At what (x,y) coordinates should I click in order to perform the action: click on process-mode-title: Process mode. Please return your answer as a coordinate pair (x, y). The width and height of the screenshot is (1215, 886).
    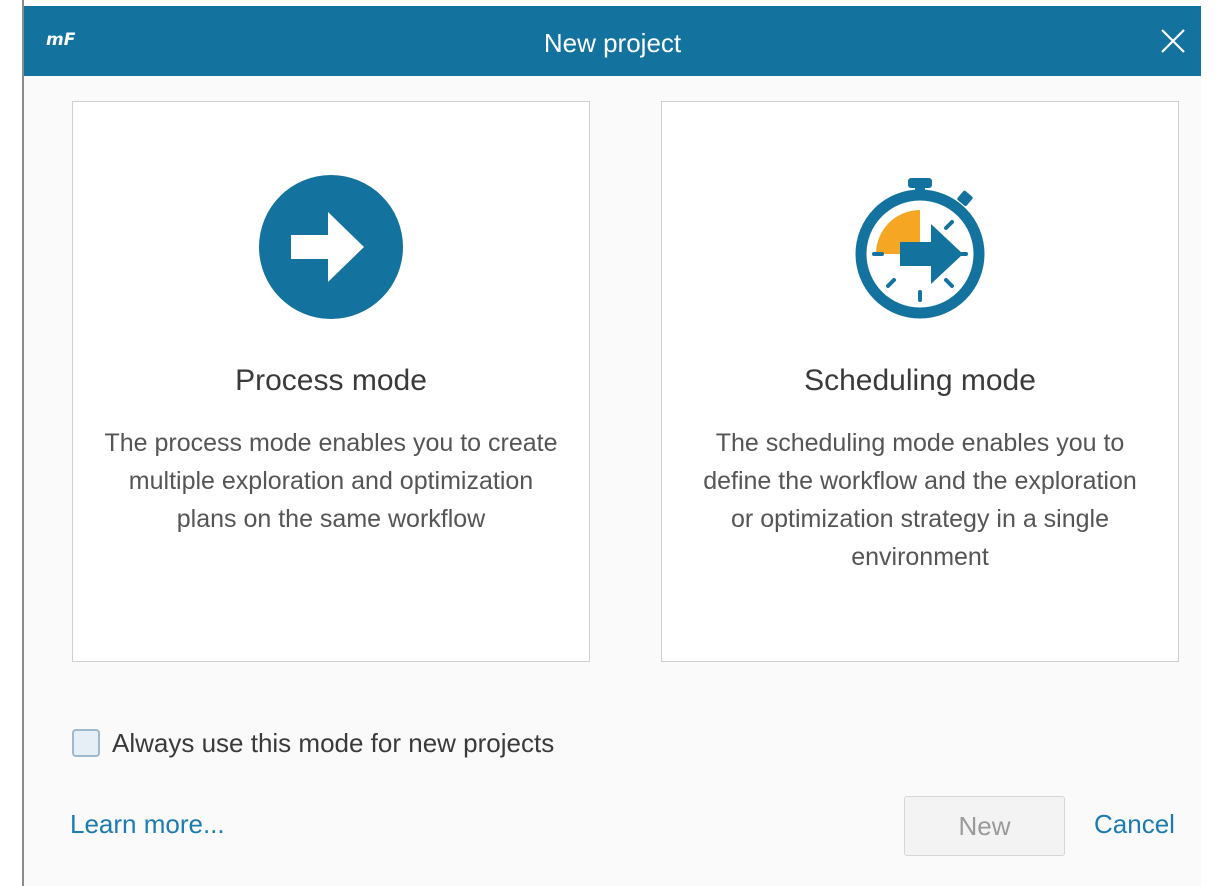
    Looking at the image, I should click on (331, 380).